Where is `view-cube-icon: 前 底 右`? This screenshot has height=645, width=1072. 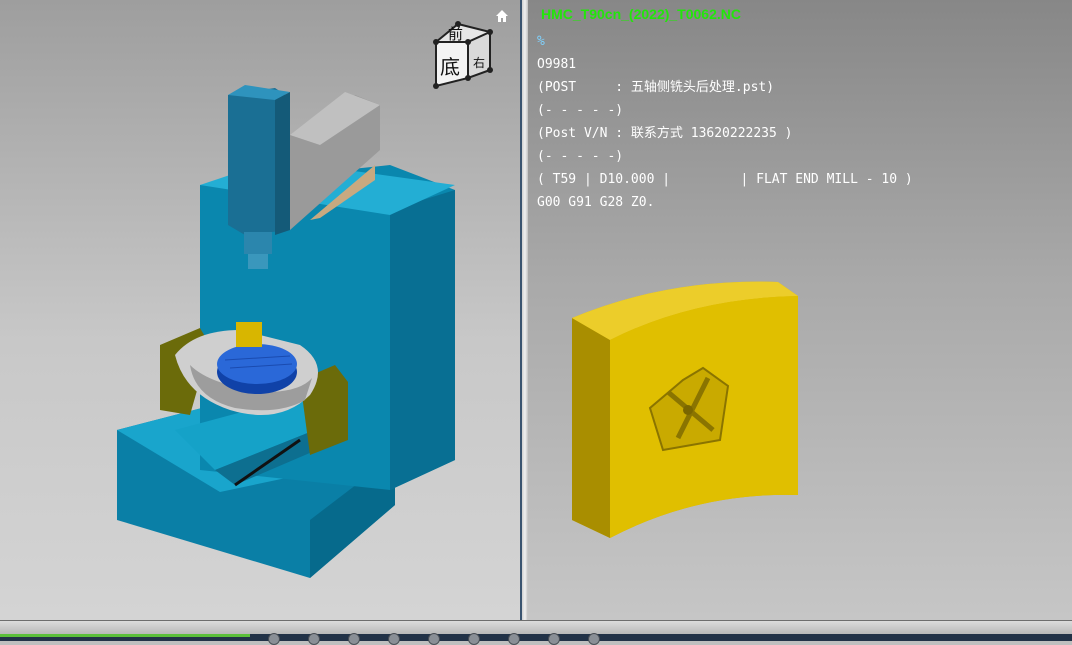
view-cube-icon: 前 底 右 is located at coordinates (463, 55).